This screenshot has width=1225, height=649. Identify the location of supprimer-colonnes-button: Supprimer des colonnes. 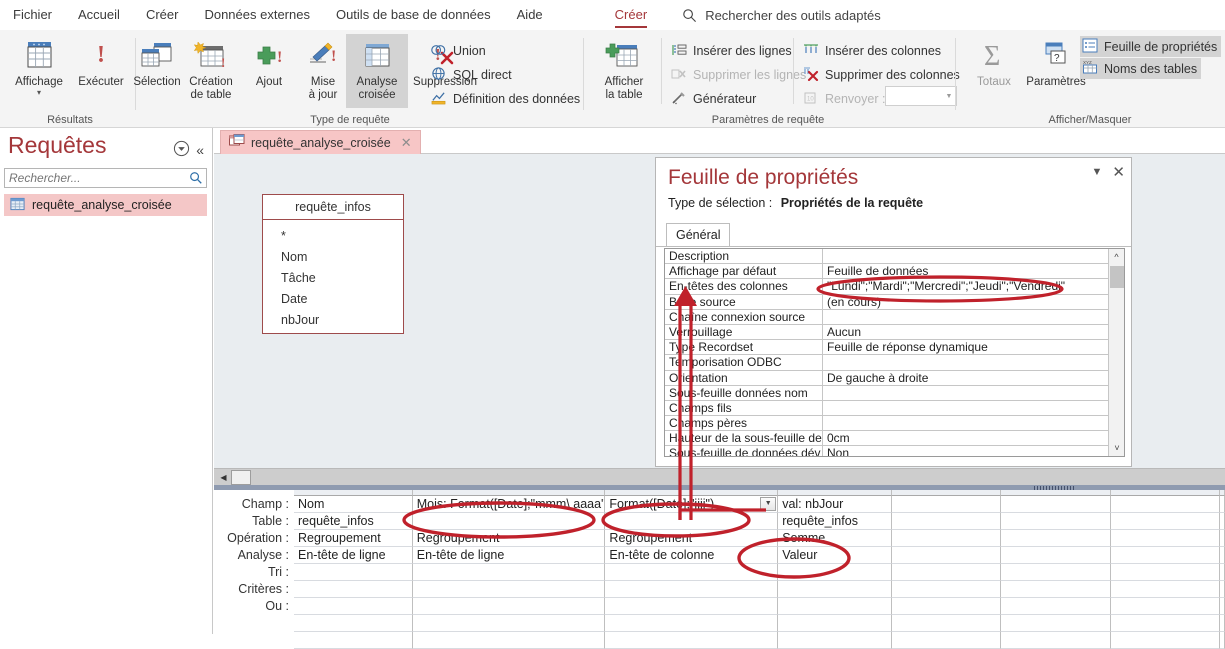
(881, 75).